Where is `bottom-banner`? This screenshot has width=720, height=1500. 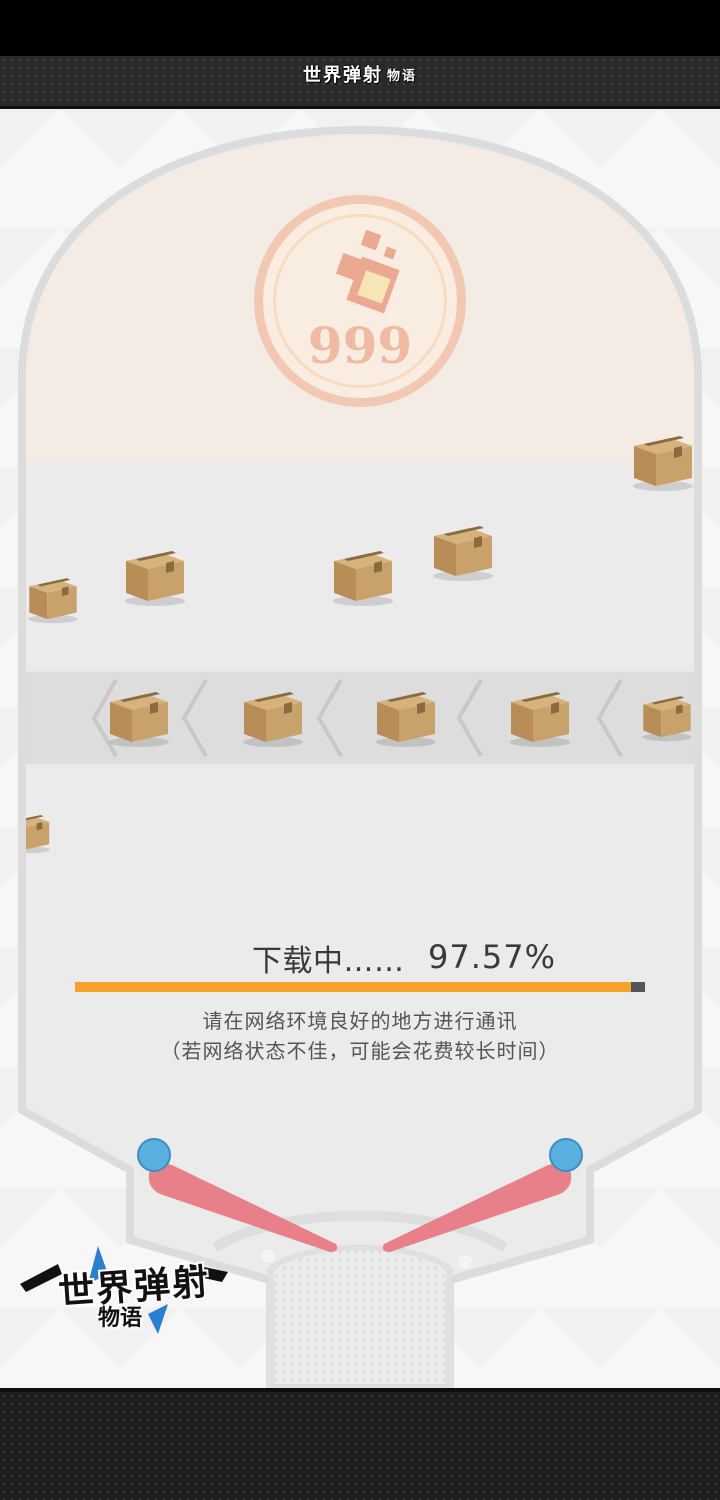
bottom-banner is located at coordinates (360, 1444).